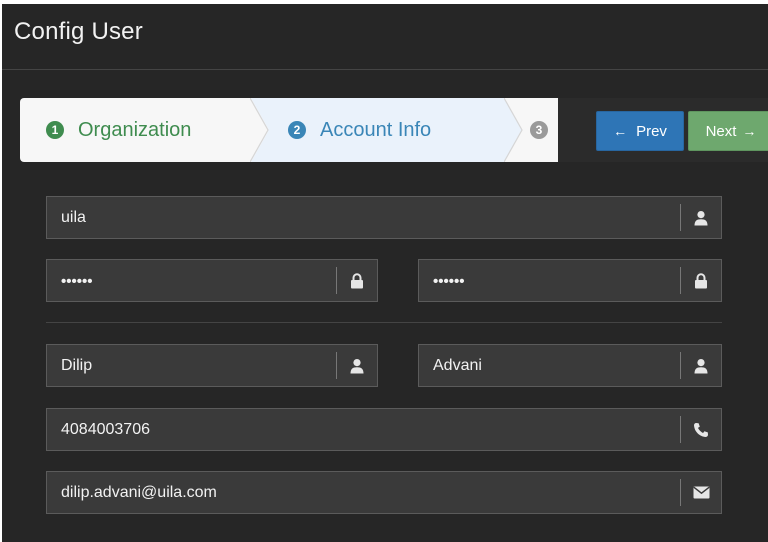 Image resolution: width=768 pixels, height=542 pixels. What do you see at coordinates (548, 365) in the screenshot?
I see `last-name-input` at bounding box center [548, 365].